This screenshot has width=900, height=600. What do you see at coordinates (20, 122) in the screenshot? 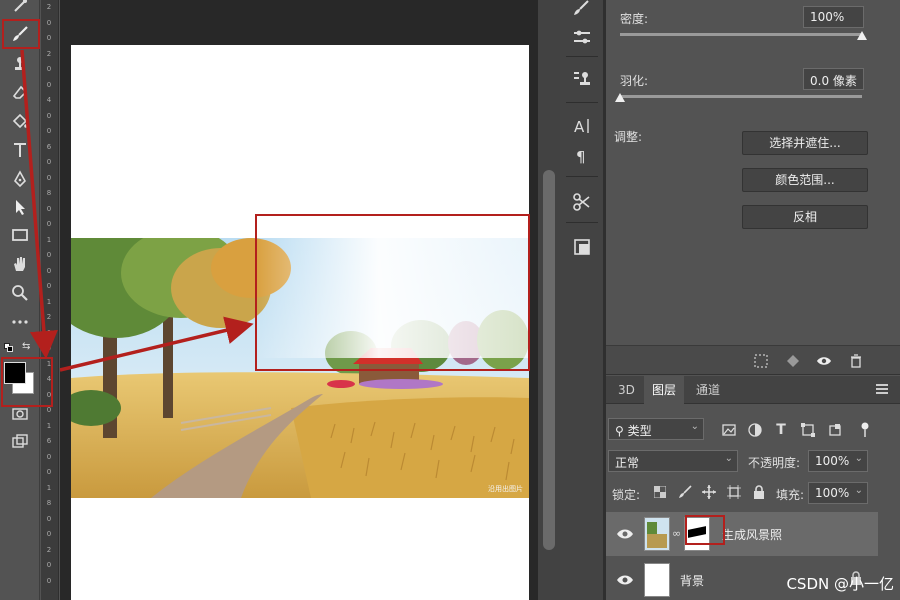
I see `paint-bucket-icon` at bounding box center [20, 122].